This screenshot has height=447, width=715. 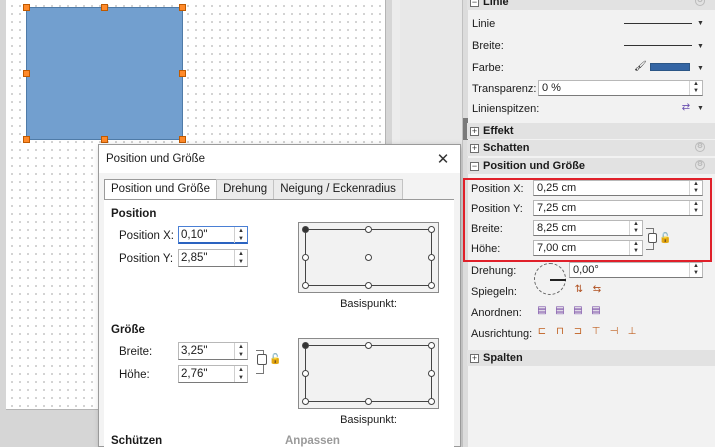 What do you see at coordinates (620, 88) in the screenshot?
I see `transparency-field: 0 % ▲ ▼` at bounding box center [620, 88].